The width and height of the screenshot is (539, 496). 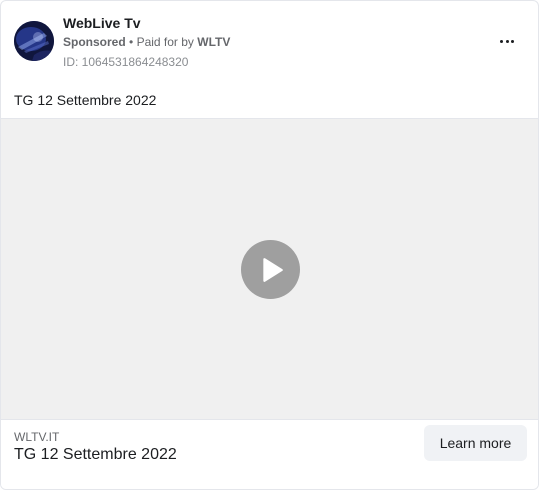 What do you see at coordinates (94, 42) in the screenshot?
I see `sponsored-label: Sponsored` at bounding box center [94, 42].